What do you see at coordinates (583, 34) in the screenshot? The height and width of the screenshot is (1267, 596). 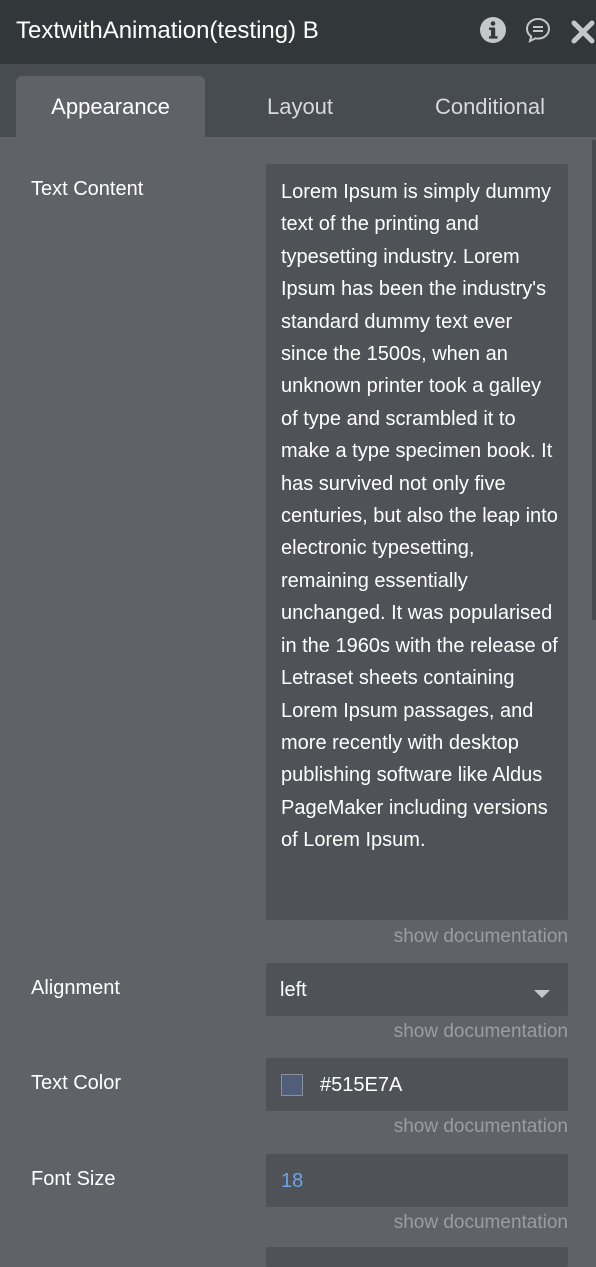 I see `close-icon` at bounding box center [583, 34].